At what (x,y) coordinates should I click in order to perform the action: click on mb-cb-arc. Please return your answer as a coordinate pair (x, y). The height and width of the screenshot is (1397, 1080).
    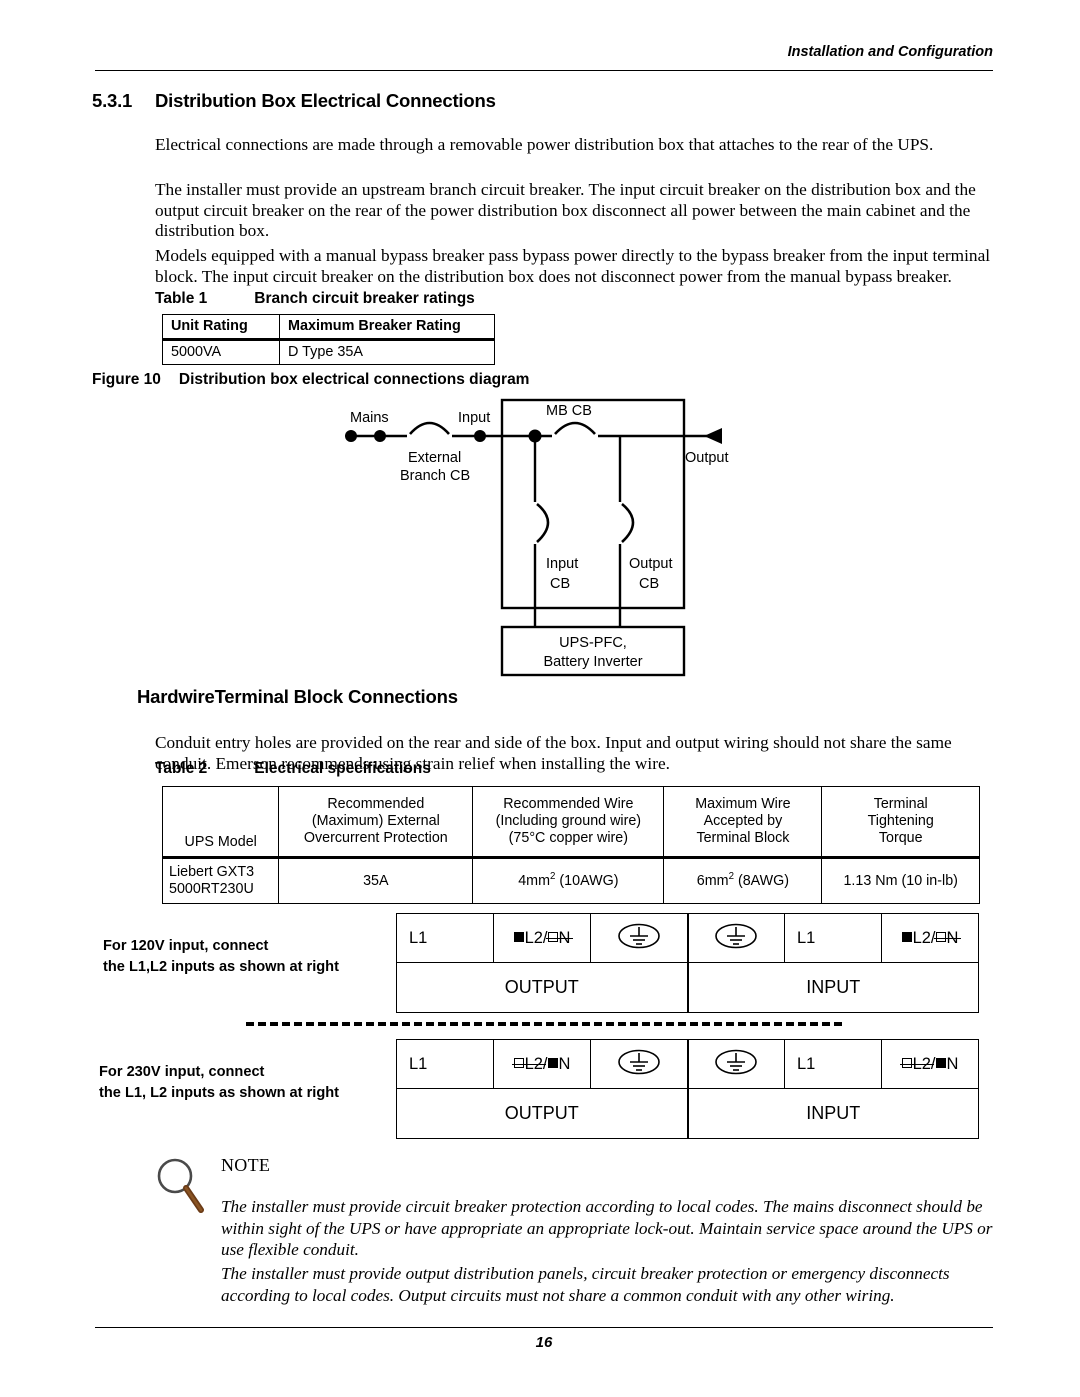
    Looking at the image, I should click on (575, 428).